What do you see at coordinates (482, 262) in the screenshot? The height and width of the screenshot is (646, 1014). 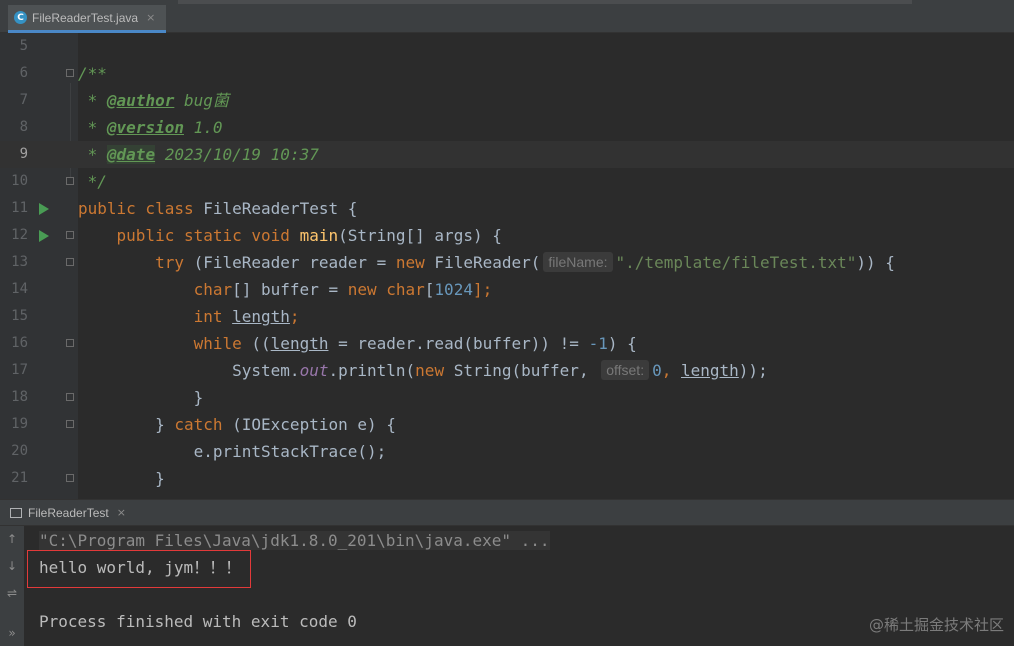 I see `code-text: FileReader(` at bounding box center [482, 262].